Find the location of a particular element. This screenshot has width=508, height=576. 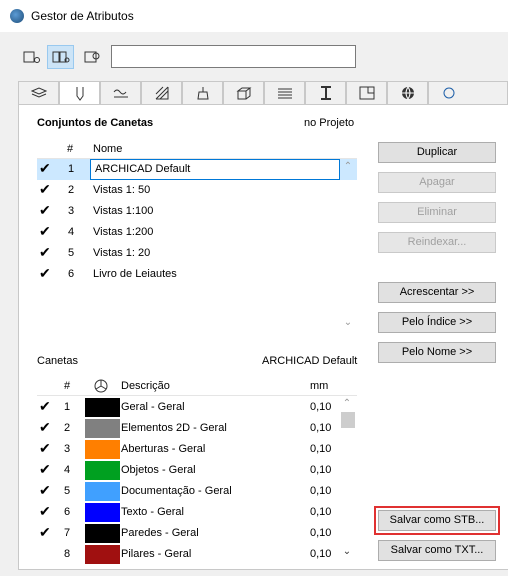

tab-zones is located at coordinates (366, 93).